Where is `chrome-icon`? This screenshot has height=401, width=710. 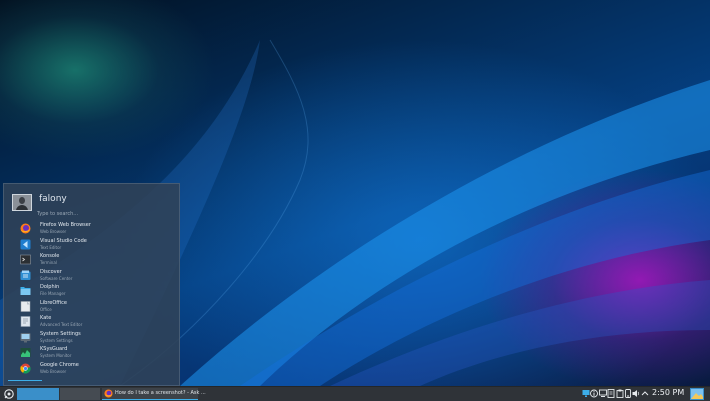
chrome-icon is located at coordinates (25, 368).